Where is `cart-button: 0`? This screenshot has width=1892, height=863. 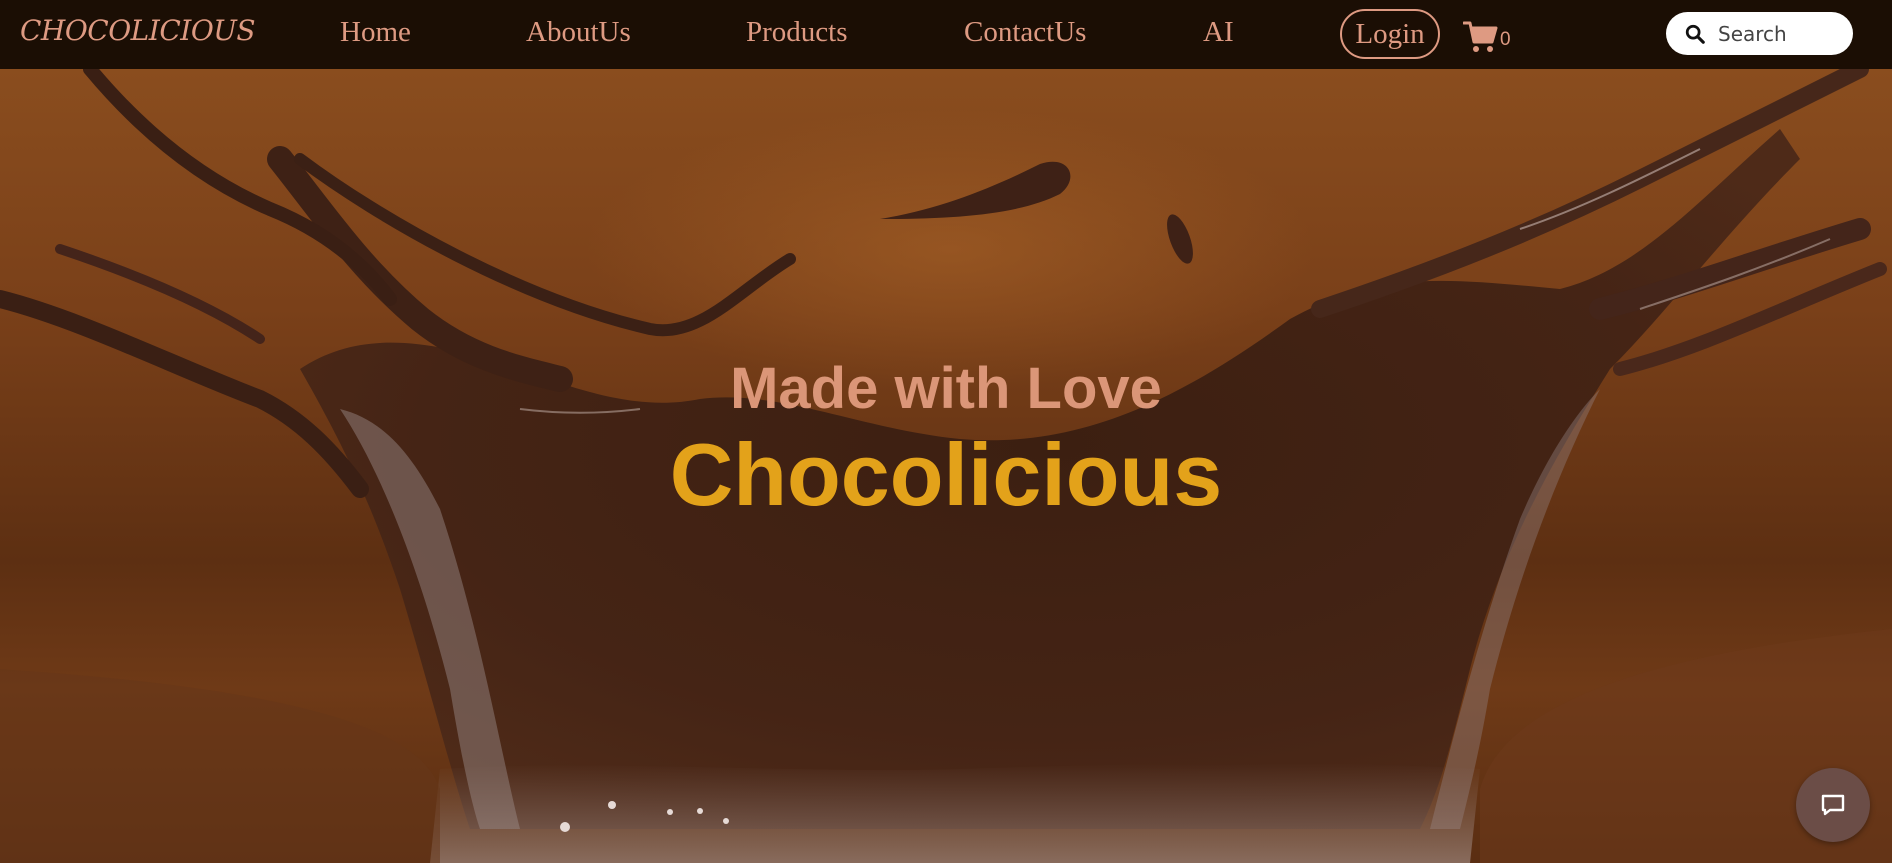 cart-button: 0 is located at coordinates (1487, 34).